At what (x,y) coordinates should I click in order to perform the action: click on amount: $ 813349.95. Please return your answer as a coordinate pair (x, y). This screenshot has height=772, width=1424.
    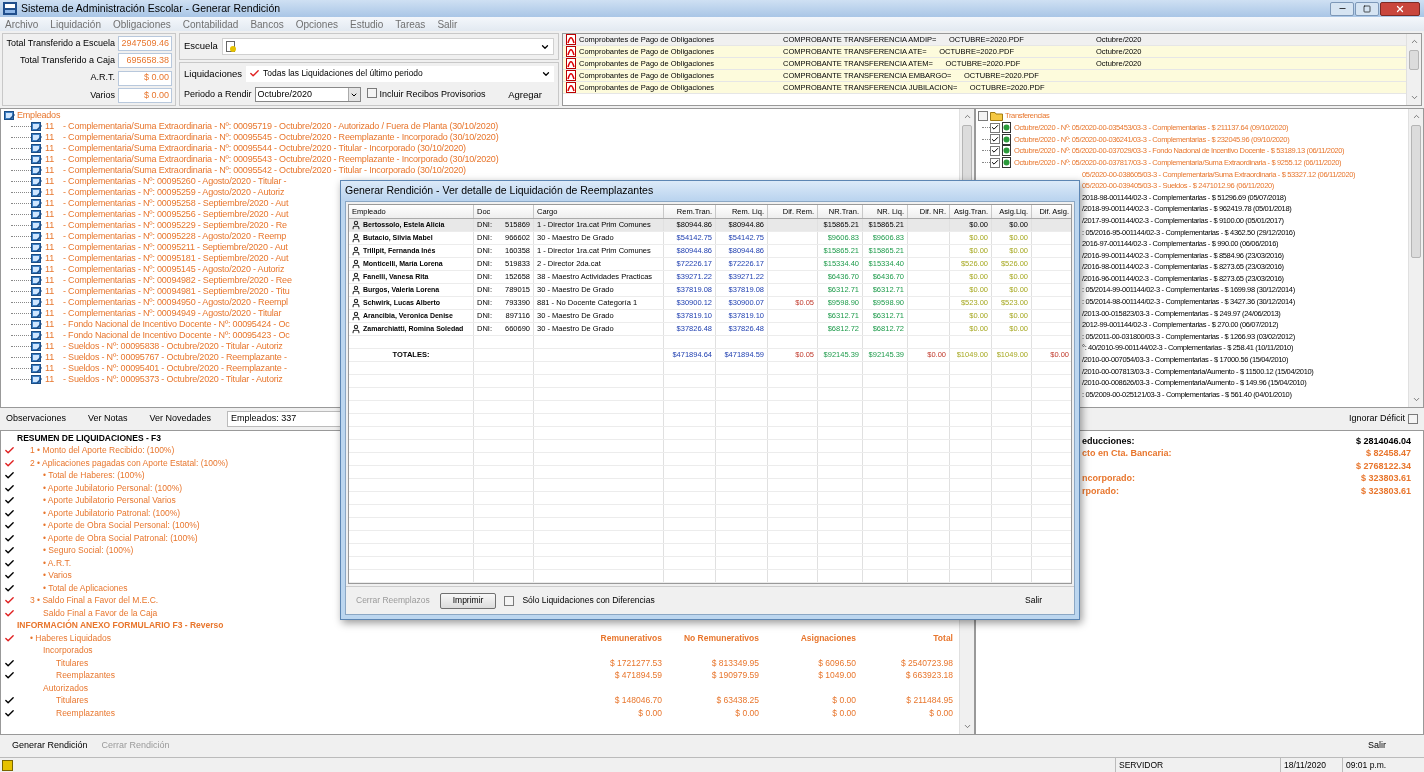
    Looking at the image, I should click on (734, 663).